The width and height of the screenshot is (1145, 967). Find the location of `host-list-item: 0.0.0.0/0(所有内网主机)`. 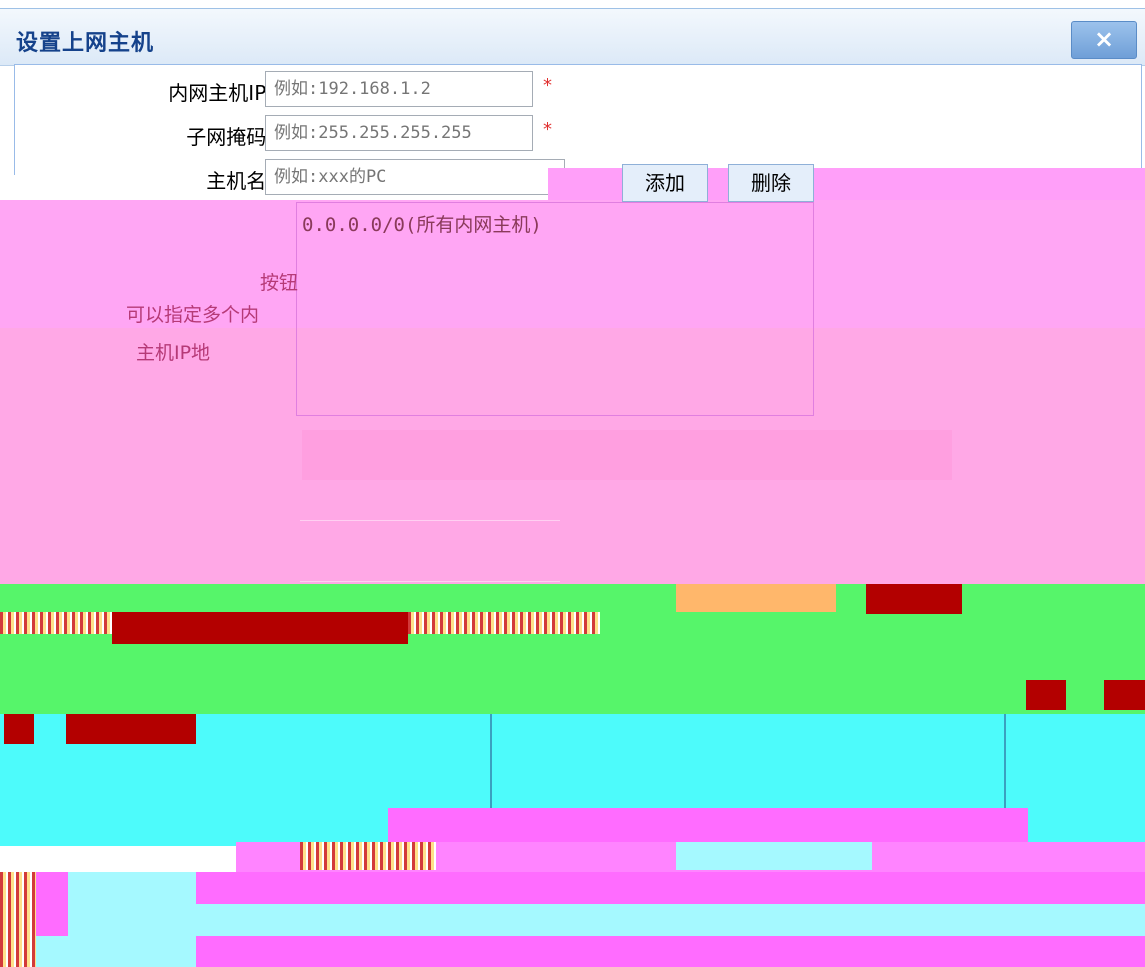

host-list-item: 0.0.0.0/0(所有内网主机) is located at coordinates (422, 223).